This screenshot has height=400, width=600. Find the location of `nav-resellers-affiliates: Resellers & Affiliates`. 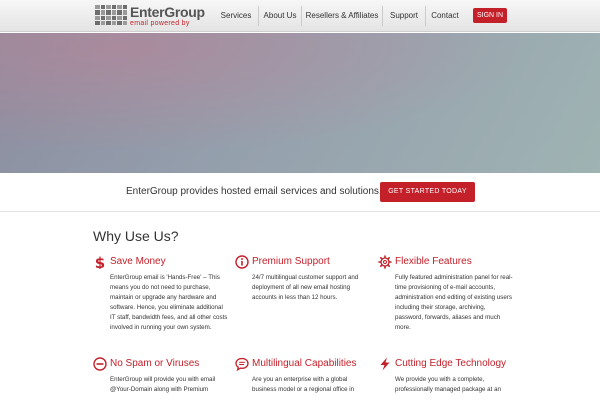

nav-resellers-affiliates: Resellers & Affiliates is located at coordinates (342, 16).